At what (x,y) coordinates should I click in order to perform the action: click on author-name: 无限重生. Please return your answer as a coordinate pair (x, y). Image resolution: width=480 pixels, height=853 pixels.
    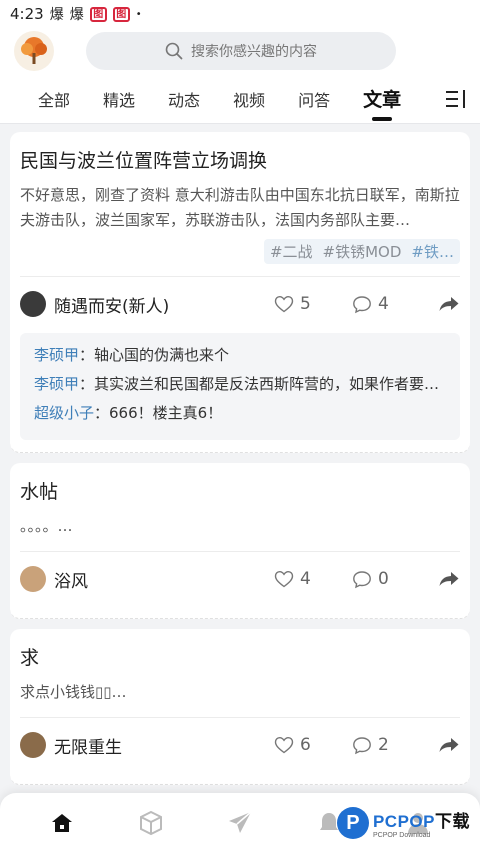
    Looking at the image, I should click on (88, 745).